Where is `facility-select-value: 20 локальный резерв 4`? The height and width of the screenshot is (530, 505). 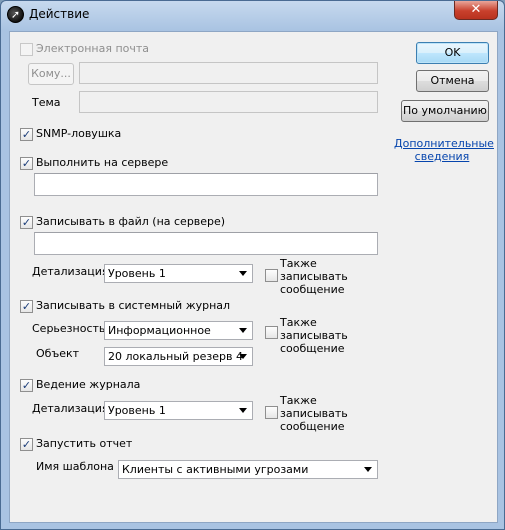 facility-select-value: 20 локальный резерв 4 is located at coordinates (176, 356).